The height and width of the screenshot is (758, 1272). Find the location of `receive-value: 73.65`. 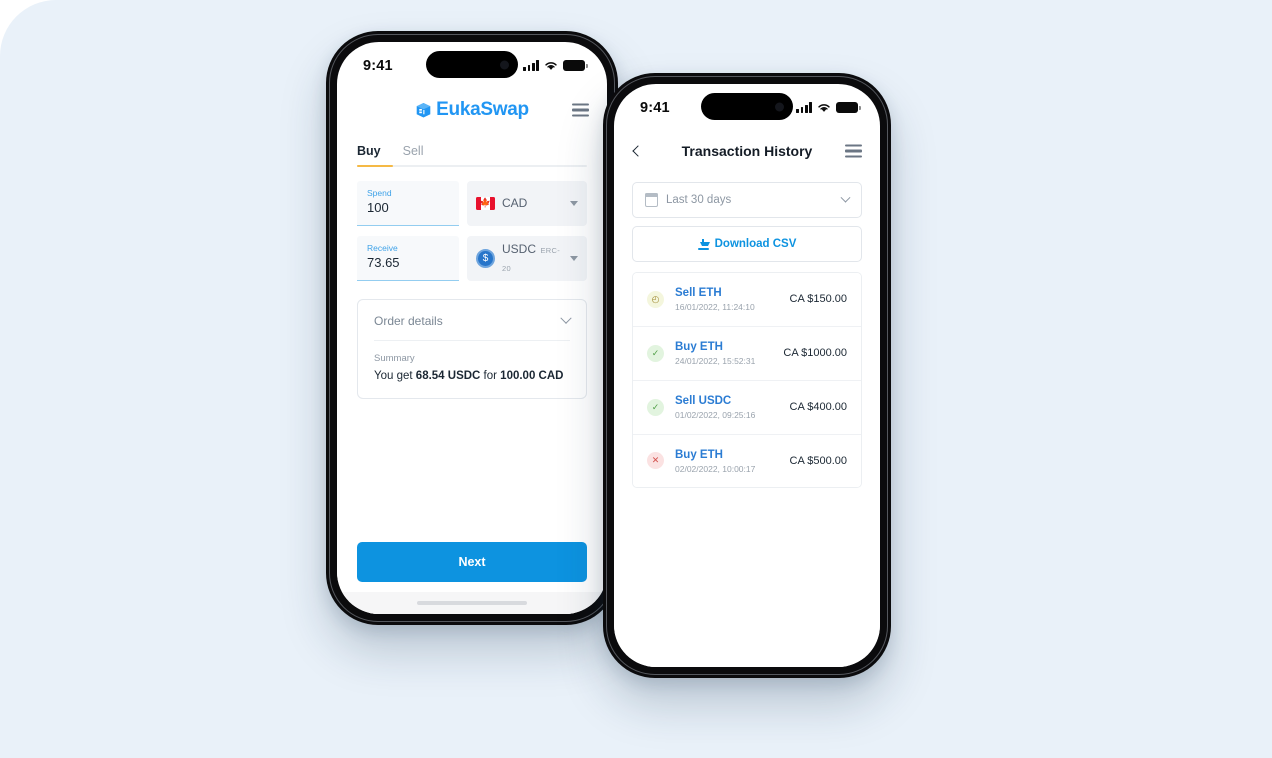

receive-value: 73.65 is located at coordinates (383, 262).